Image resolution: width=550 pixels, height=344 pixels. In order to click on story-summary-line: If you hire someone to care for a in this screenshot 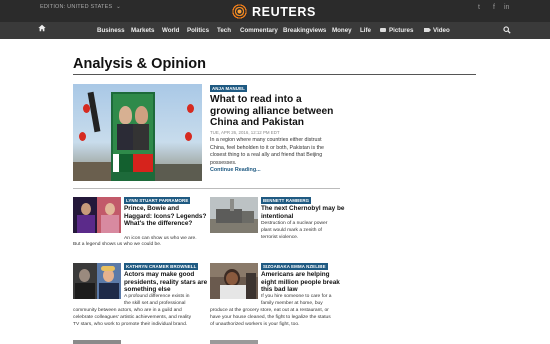, I will do `click(296, 296)`.